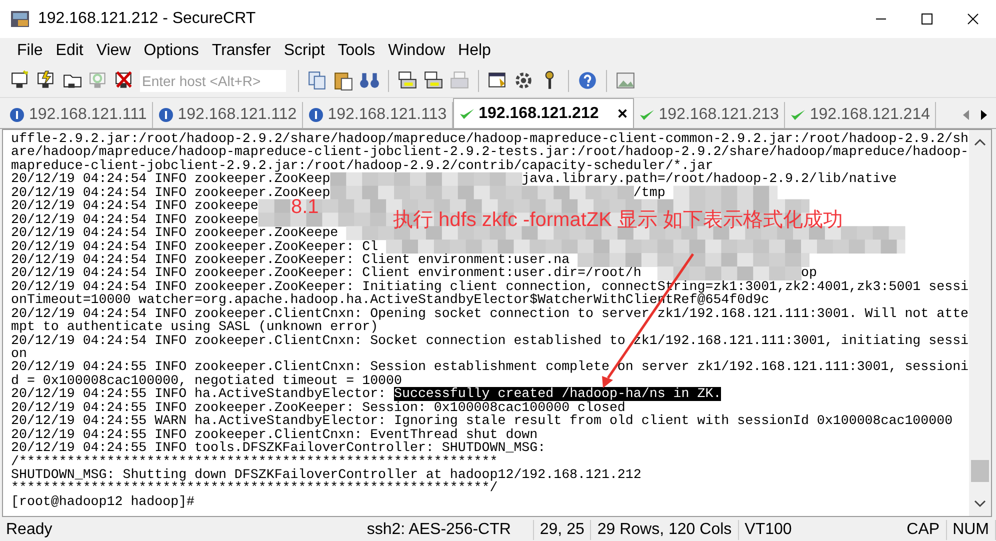 This screenshot has width=996, height=541. Describe the element at coordinates (20, 19) in the screenshot. I see `app-icon` at that location.